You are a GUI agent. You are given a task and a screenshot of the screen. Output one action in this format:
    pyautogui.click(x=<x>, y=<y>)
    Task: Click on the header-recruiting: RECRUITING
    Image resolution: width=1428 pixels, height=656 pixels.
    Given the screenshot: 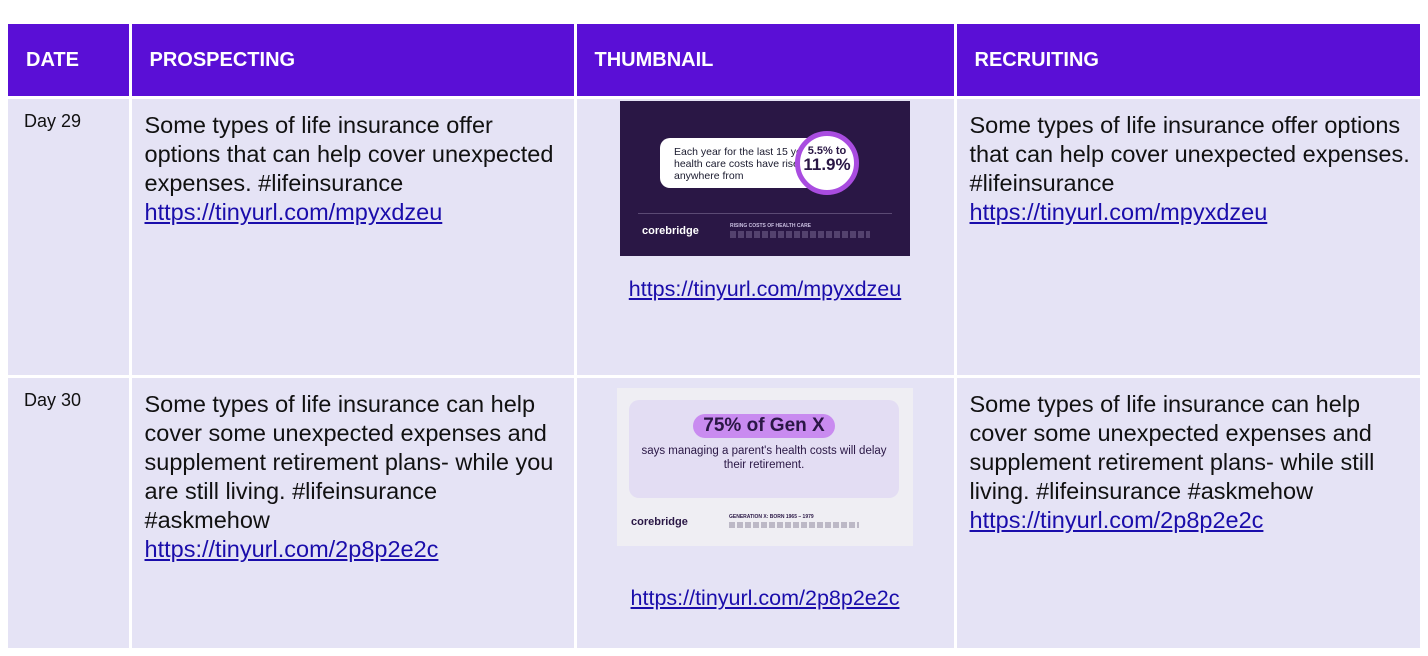 What is the action you would take?
    pyautogui.click(x=1187, y=61)
    